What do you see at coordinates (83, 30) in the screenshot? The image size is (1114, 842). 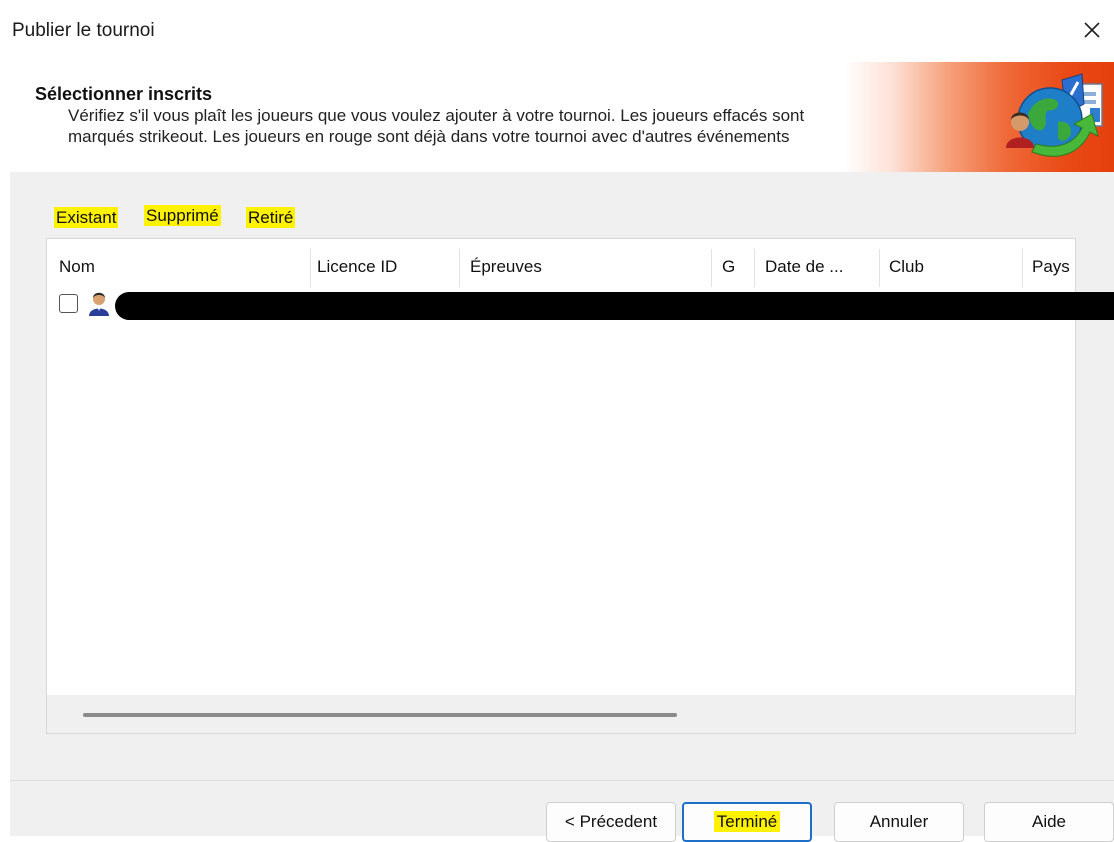 I see `window-title: Publier le tournoi` at bounding box center [83, 30].